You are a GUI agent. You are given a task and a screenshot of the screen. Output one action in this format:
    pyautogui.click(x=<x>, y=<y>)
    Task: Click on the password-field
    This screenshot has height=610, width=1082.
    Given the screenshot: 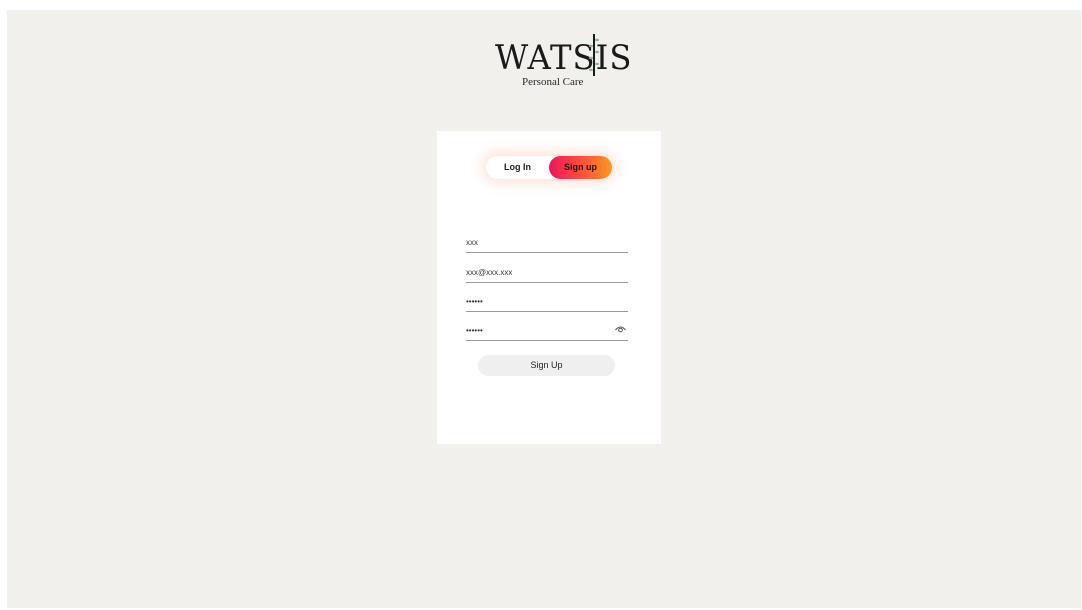 What is the action you would take?
    pyautogui.click(x=547, y=301)
    